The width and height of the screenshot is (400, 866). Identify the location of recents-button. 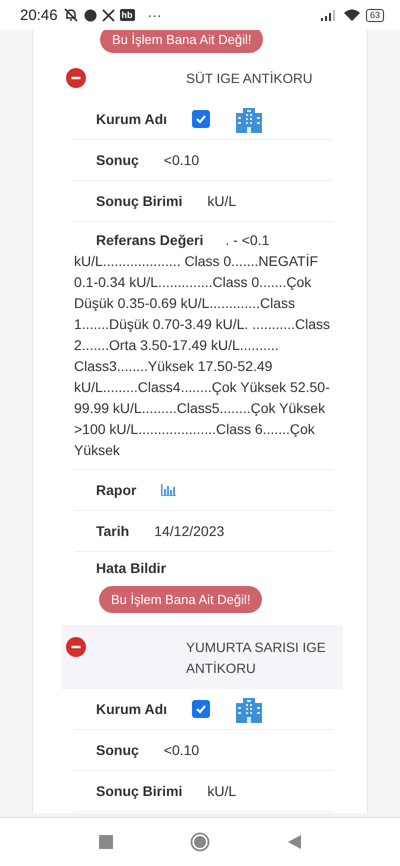
(105, 842).